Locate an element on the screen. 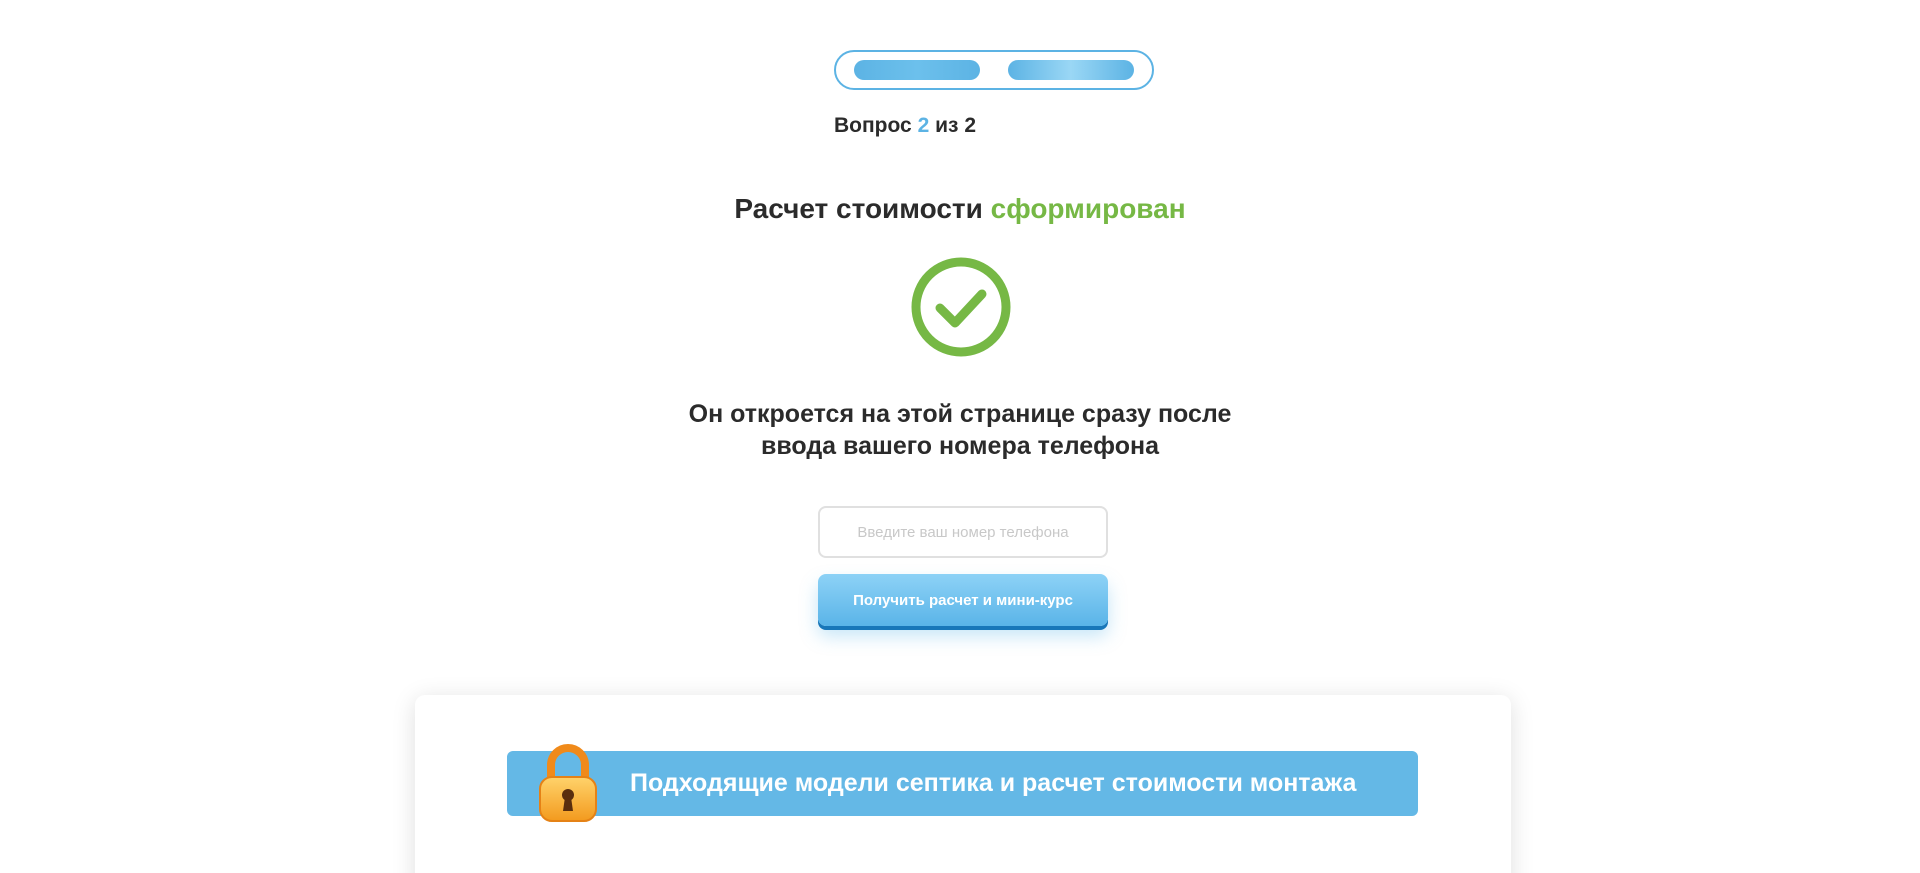  phone-input is located at coordinates (963, 532).